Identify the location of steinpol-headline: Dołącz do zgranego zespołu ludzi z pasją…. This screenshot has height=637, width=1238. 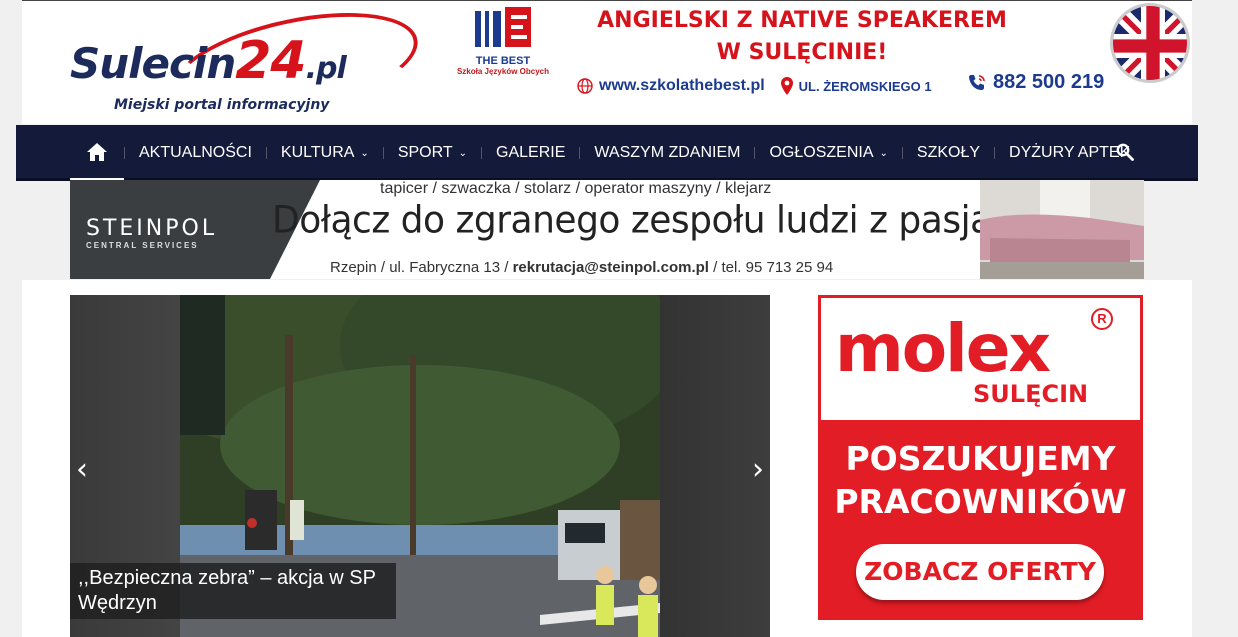
(648, 220).